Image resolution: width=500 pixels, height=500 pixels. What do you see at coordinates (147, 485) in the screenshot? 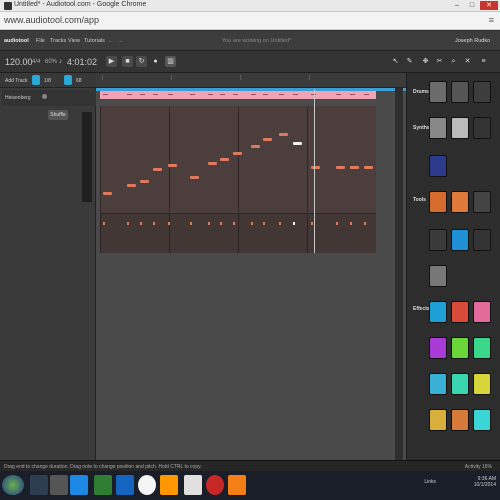
I see `chrome-icon` at bounding box center [147, 485].